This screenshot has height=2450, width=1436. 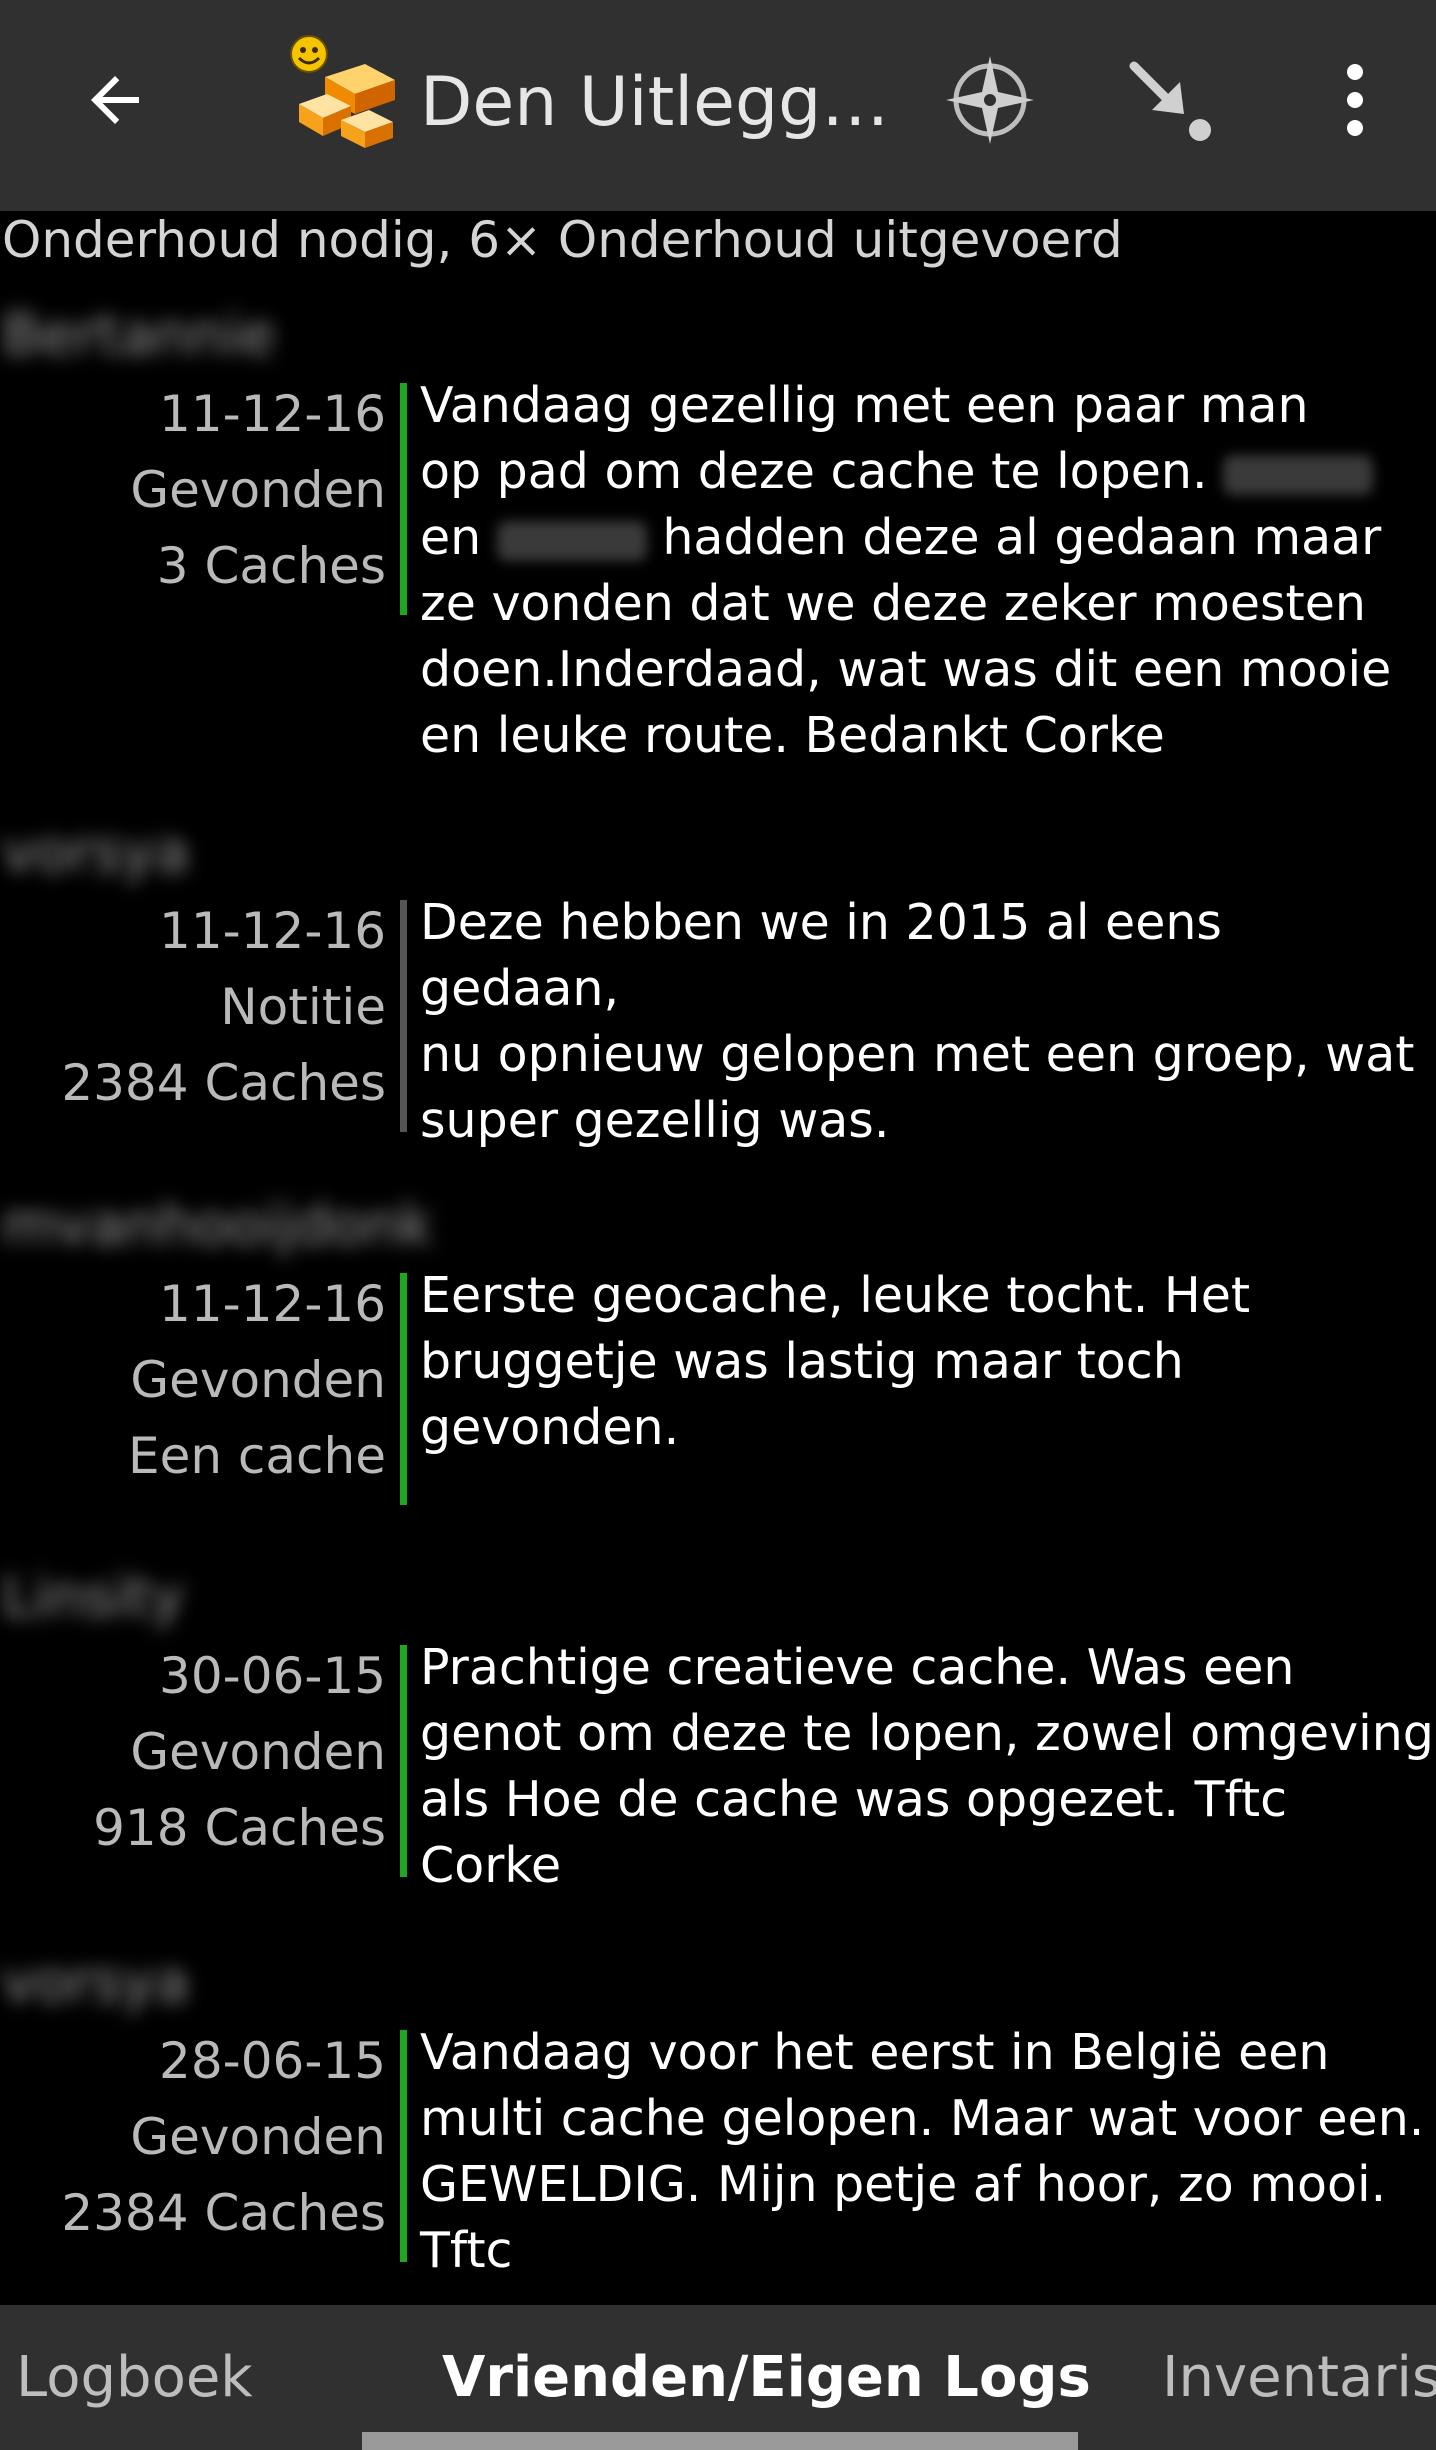 What do you see at coordinates (193, 1007) in the screenshot?
I see `log-meta: 11-12-16 Notitie 2384 Caches` at bounding box center [193, 1007].